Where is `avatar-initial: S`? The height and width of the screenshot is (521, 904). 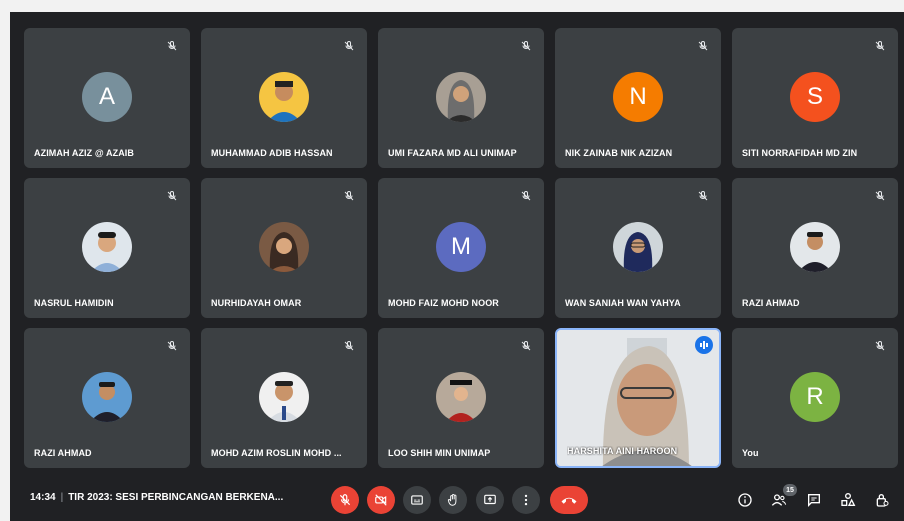
avatar-initial: S is located at coordinates (814, 96).